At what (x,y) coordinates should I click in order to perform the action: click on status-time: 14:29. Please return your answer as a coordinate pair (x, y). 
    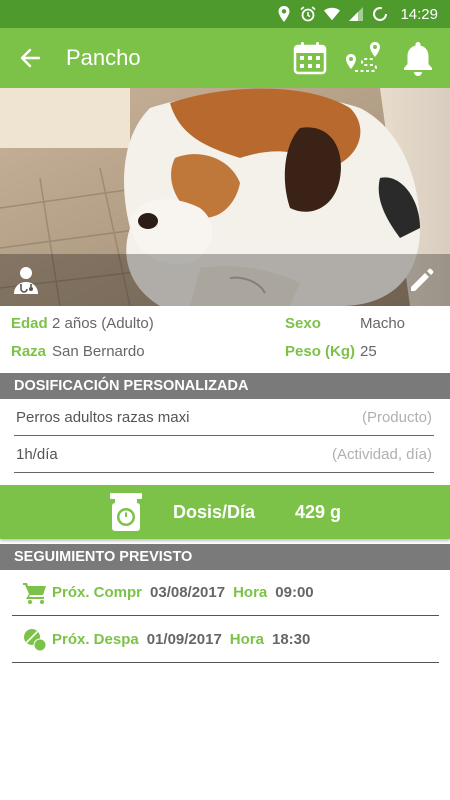
    Looking at the image, I should click on (419, 14).